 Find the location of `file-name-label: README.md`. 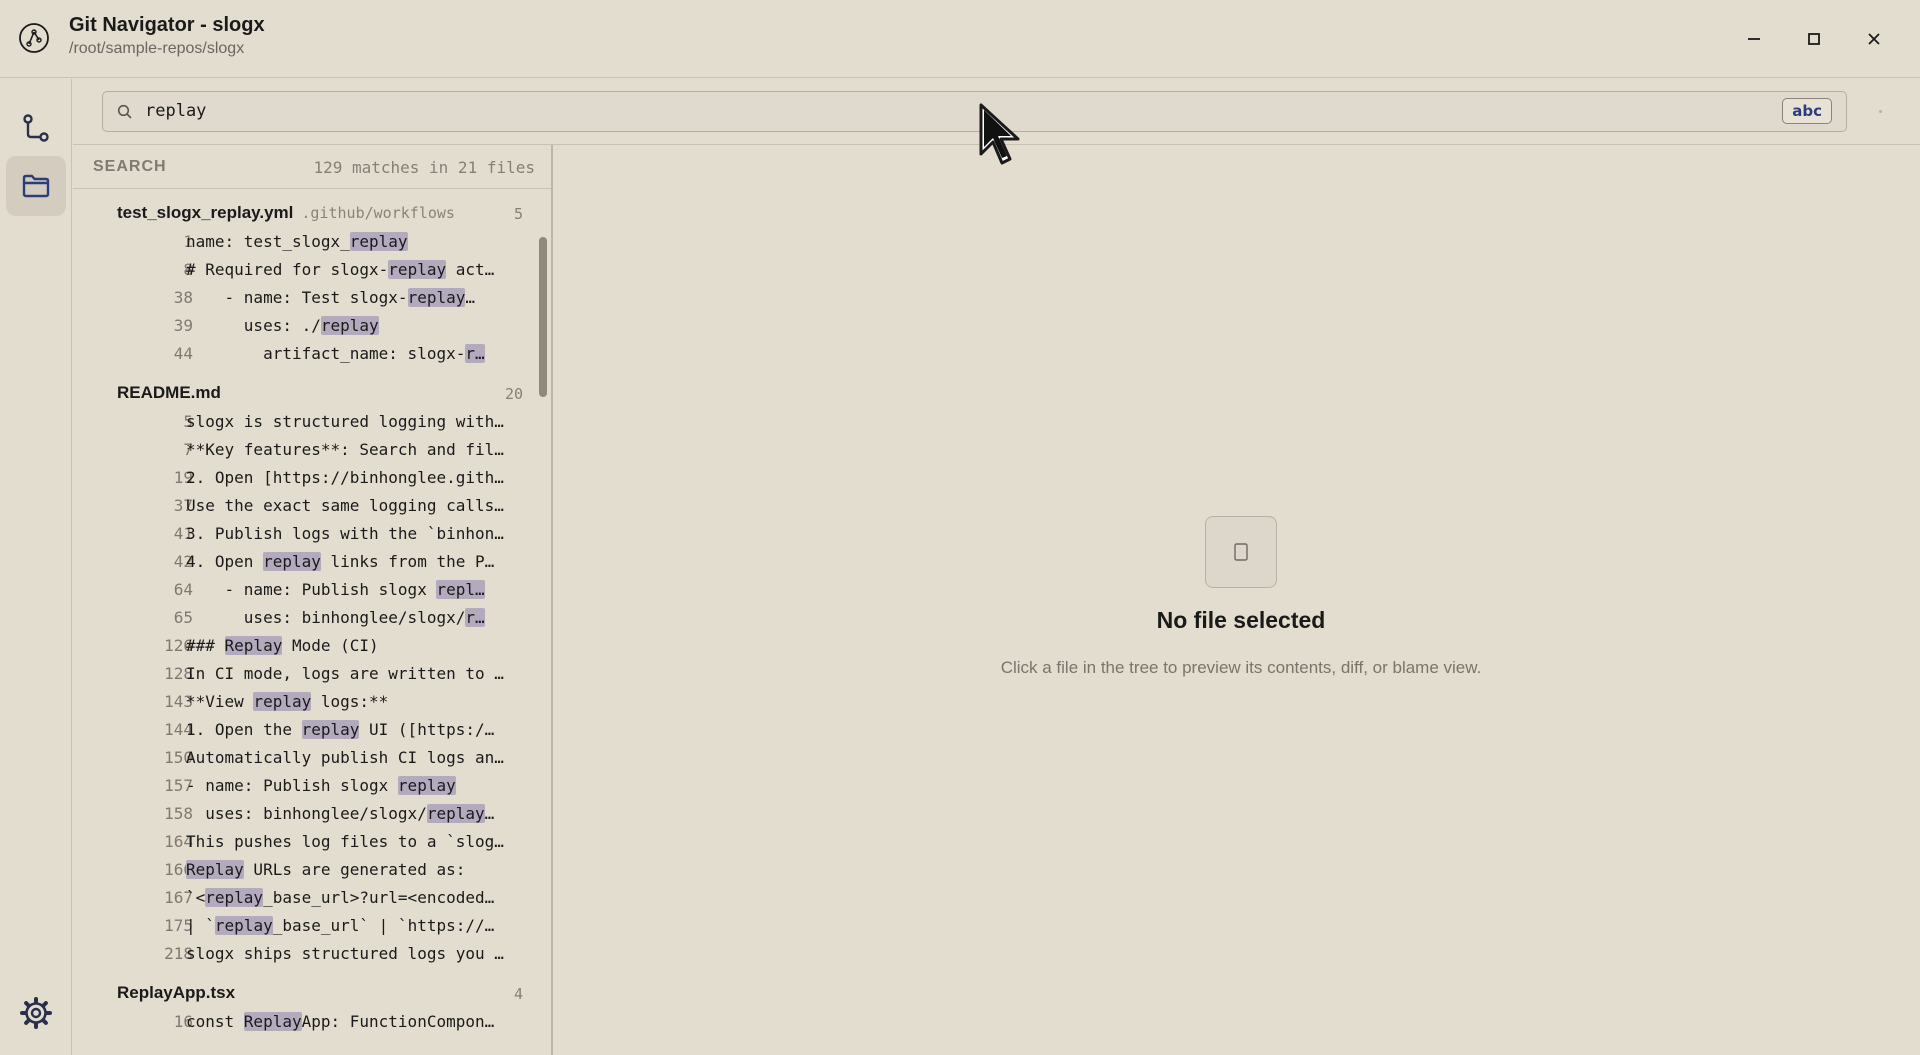

file-name-label: README.md is located at coordinates (169, 392).